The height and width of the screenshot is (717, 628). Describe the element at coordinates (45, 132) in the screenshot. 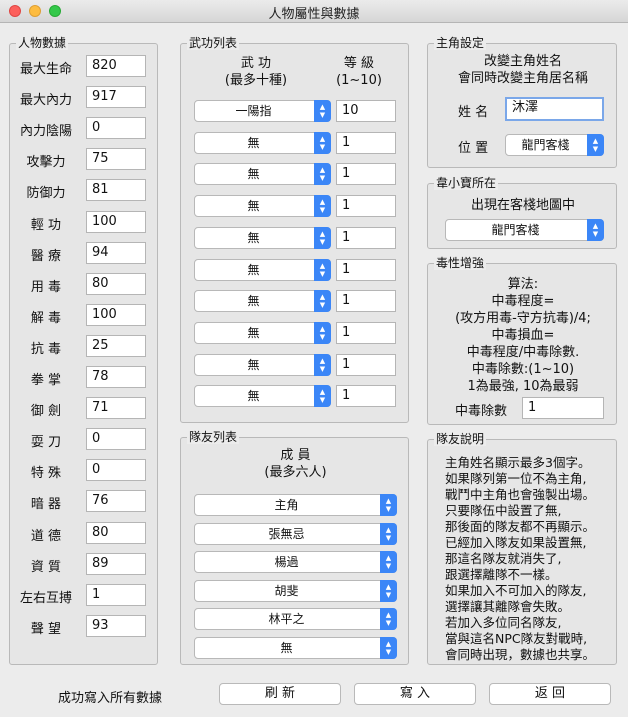

I see `stat-label: 內力陰陽` at that location.